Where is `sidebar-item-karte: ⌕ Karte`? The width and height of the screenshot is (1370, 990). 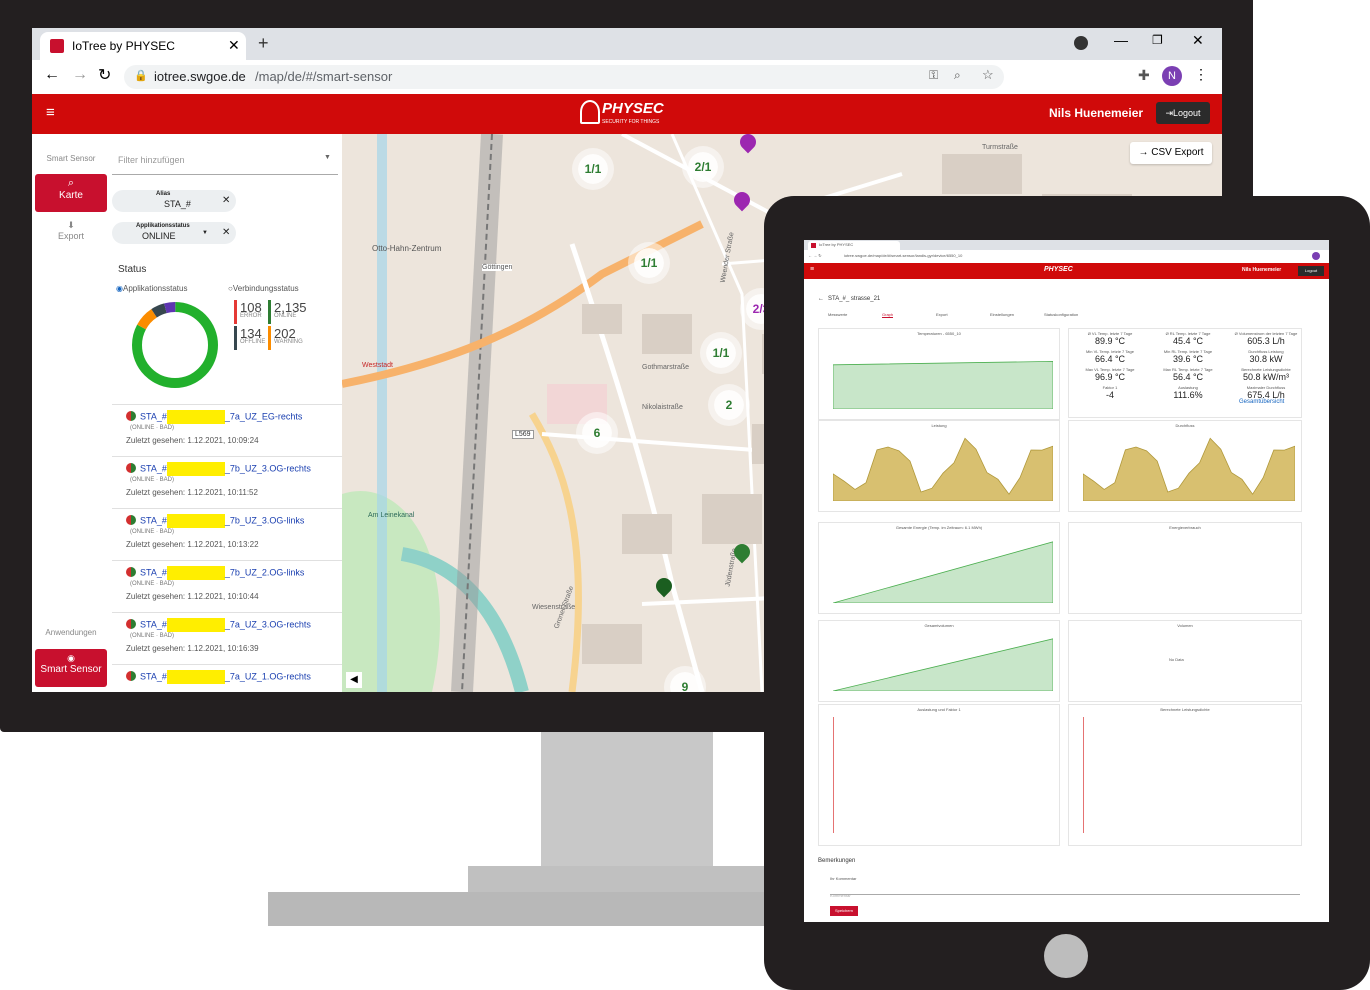
sidebar-item-karte: ⌕ Karte is located at coordinates (71, 193).